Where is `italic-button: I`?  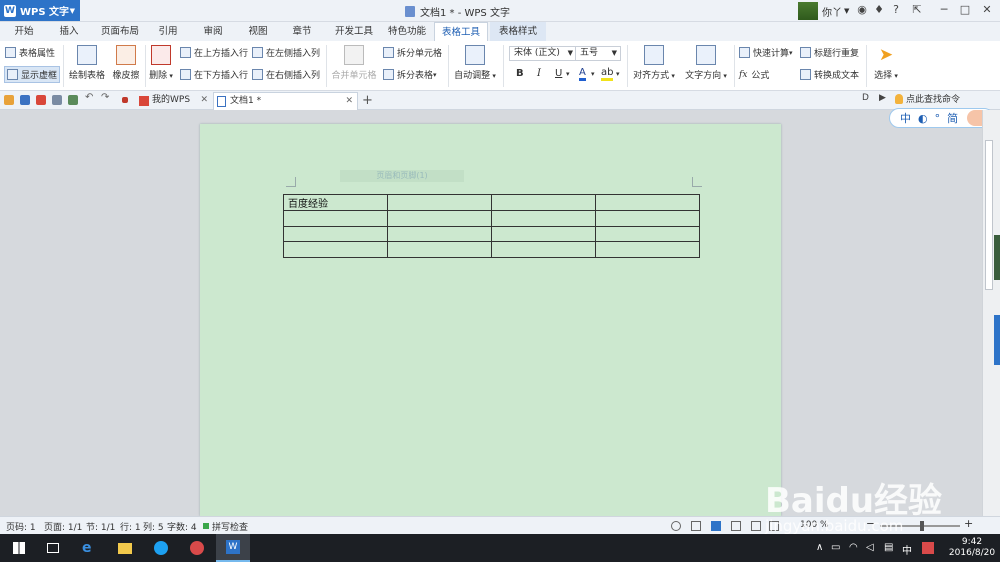
italic-button: I is located at coordinates (539, 73).